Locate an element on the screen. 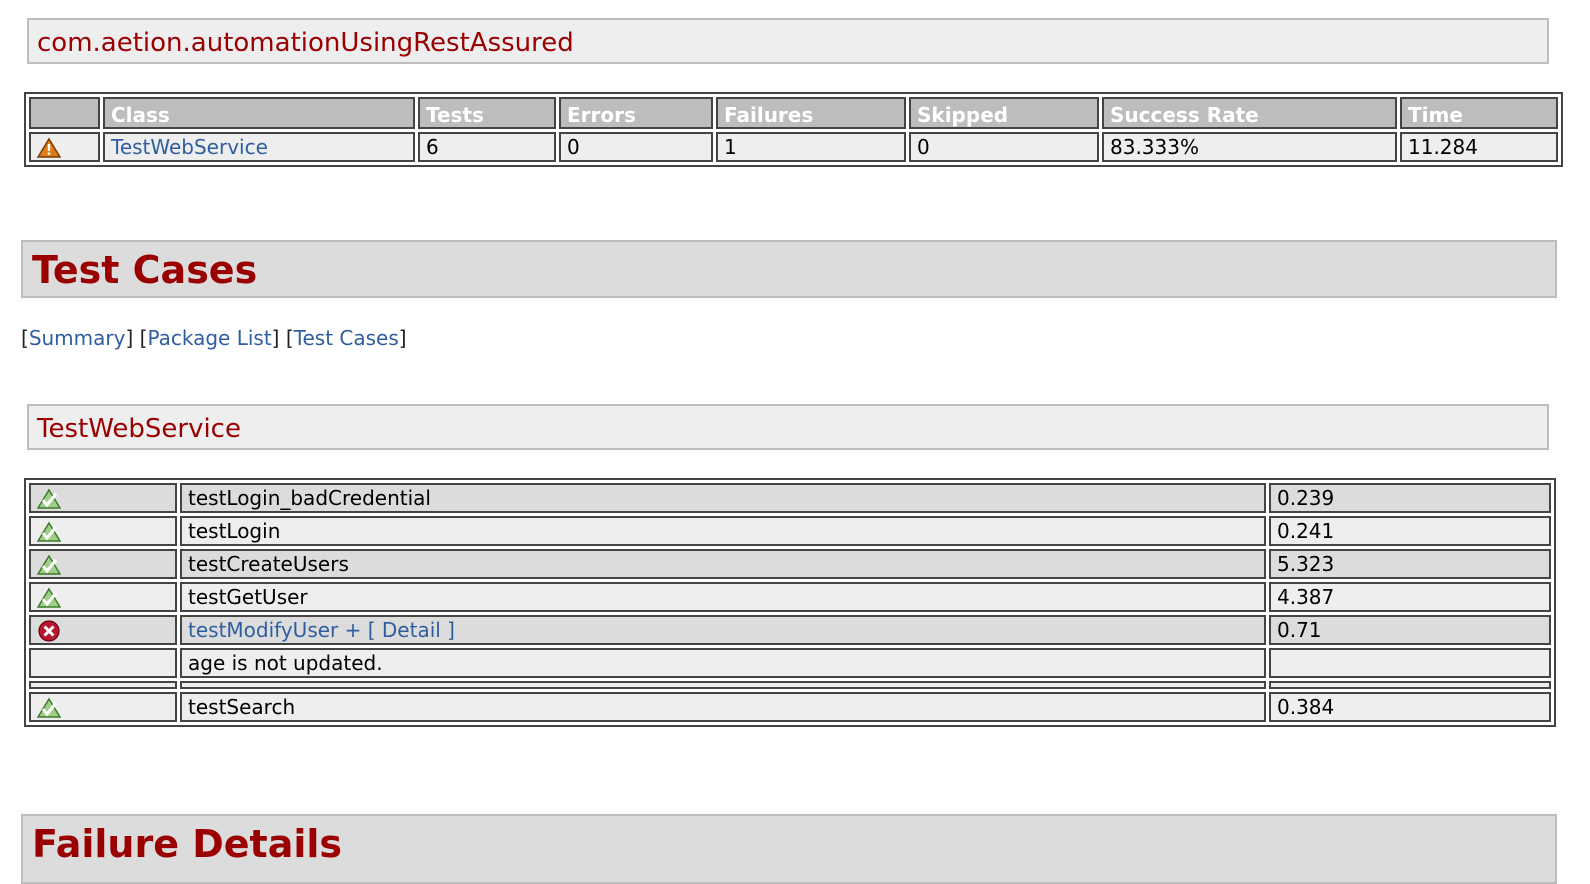 This screenshot has height=884, width=1590. warning-icon is located at coordinates (49, 148).